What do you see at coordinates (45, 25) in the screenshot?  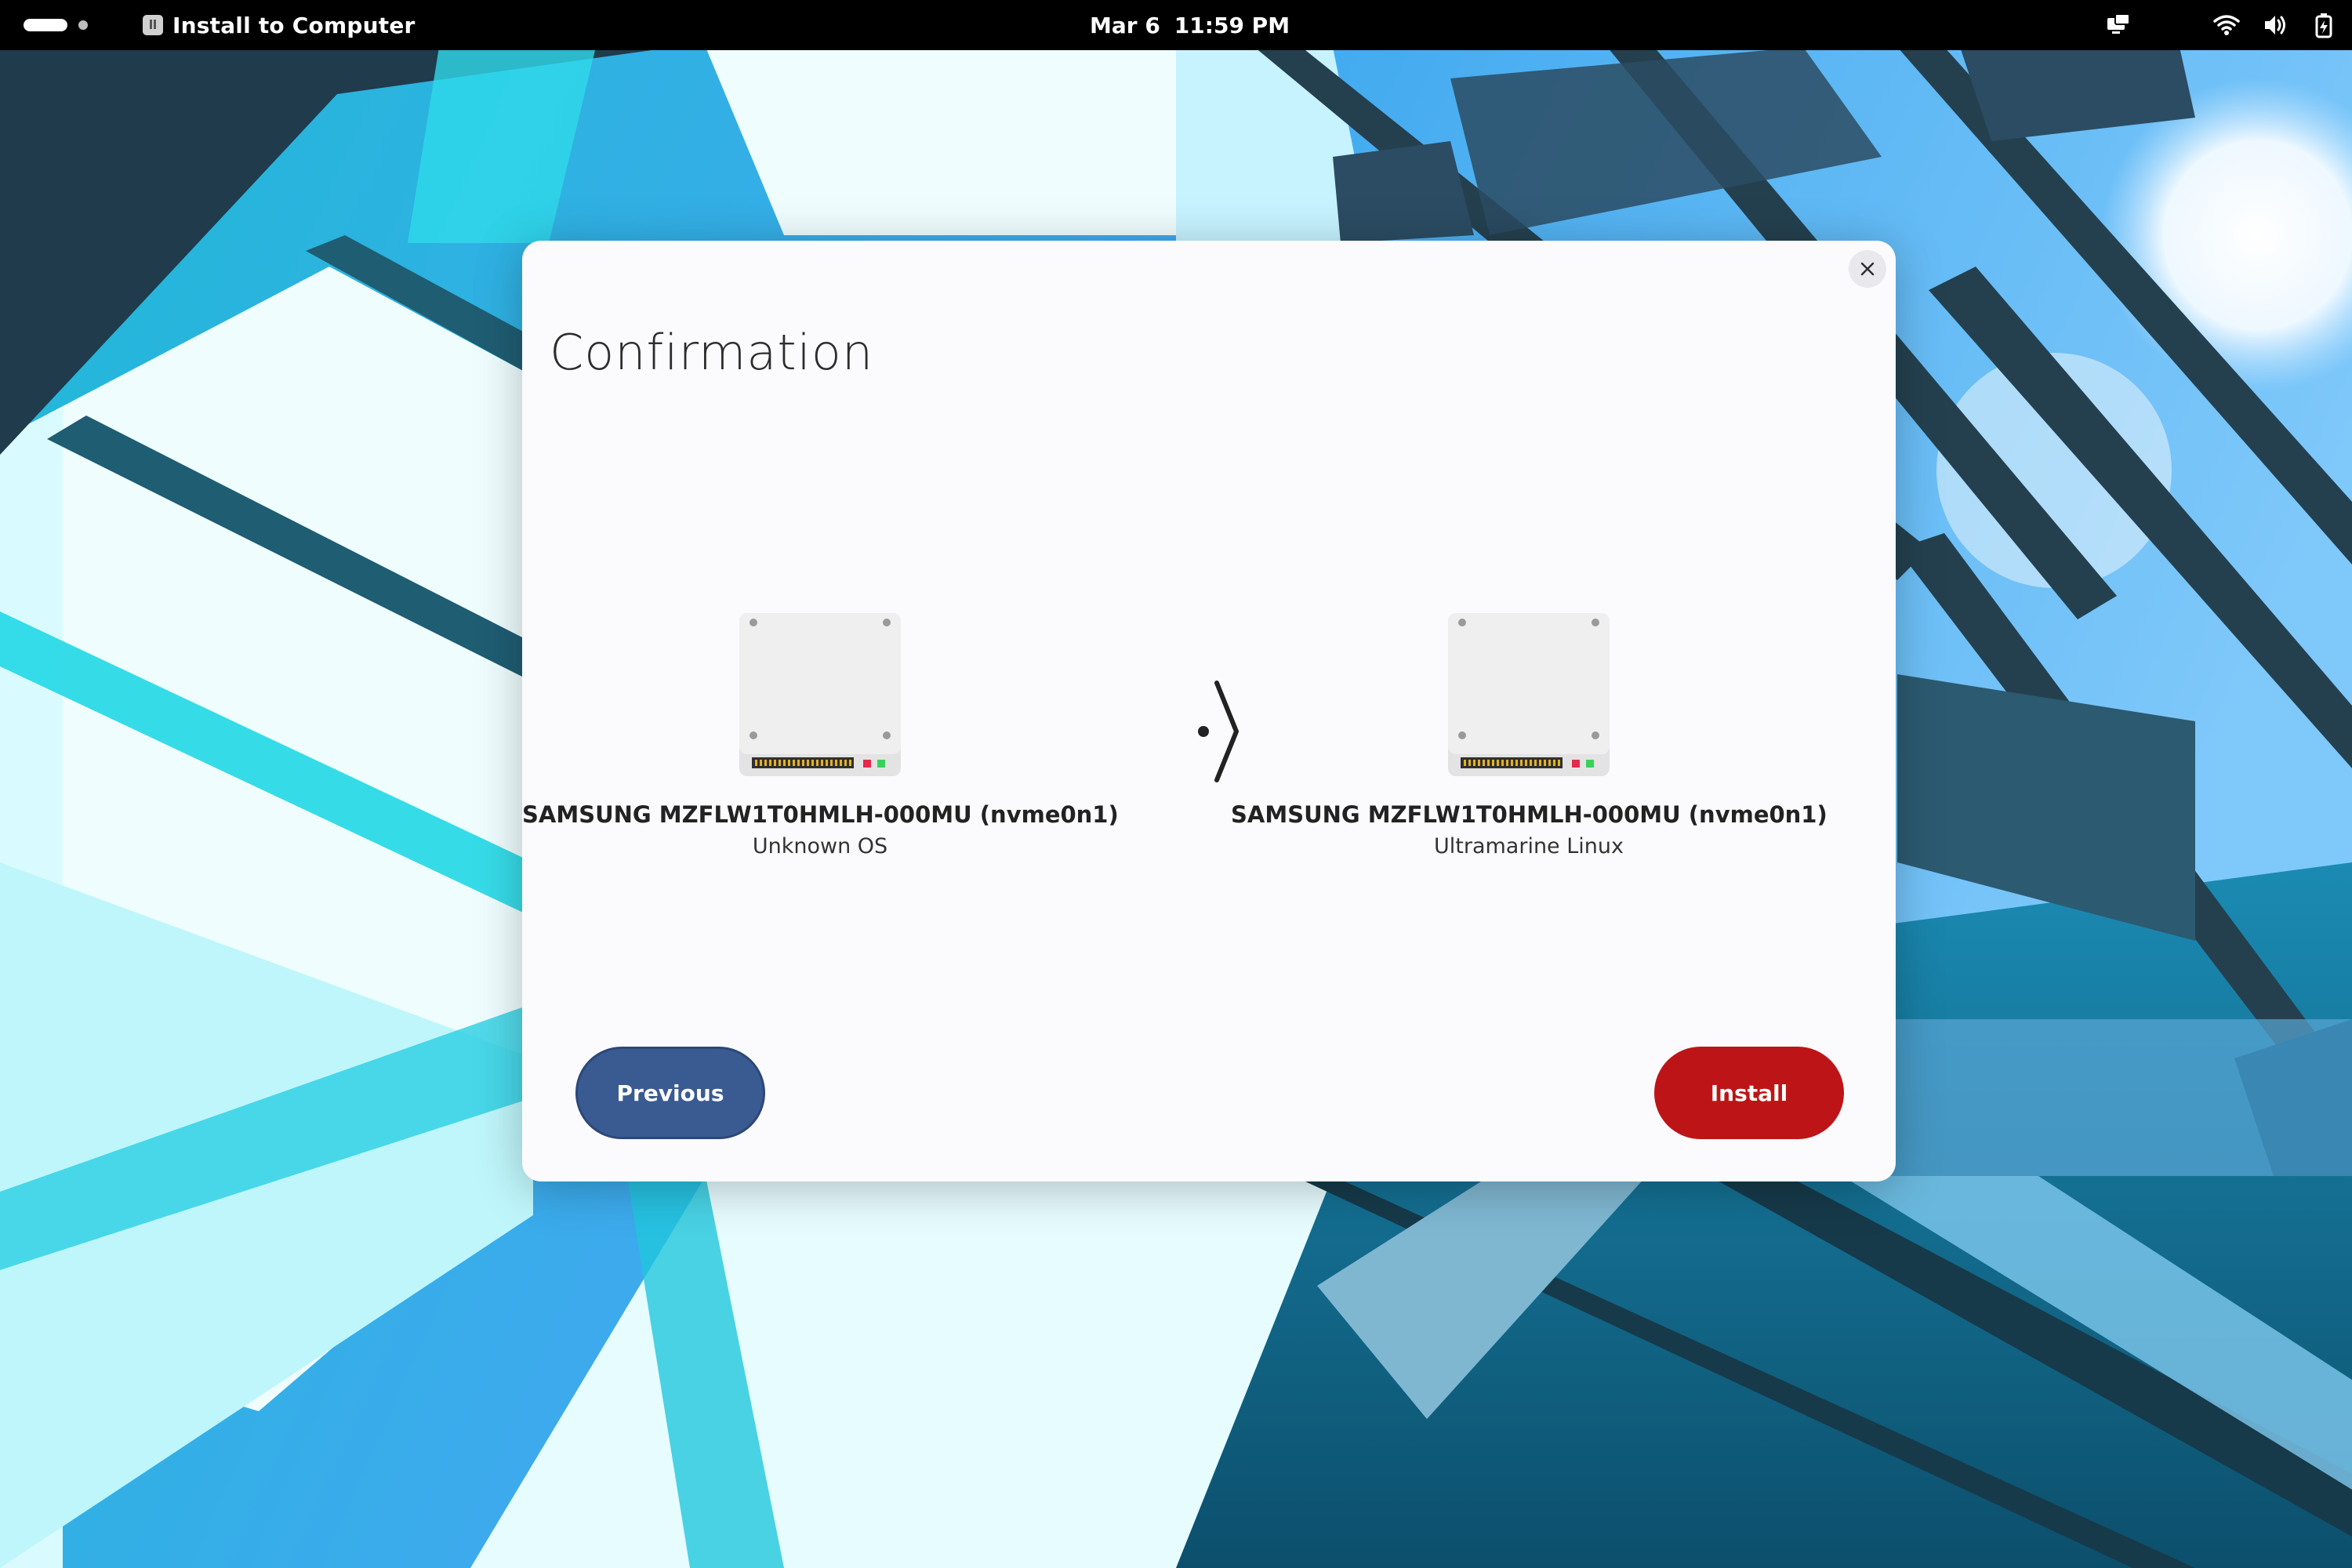 I see `workspace-indicator-active` at bounding box center [45, 25].